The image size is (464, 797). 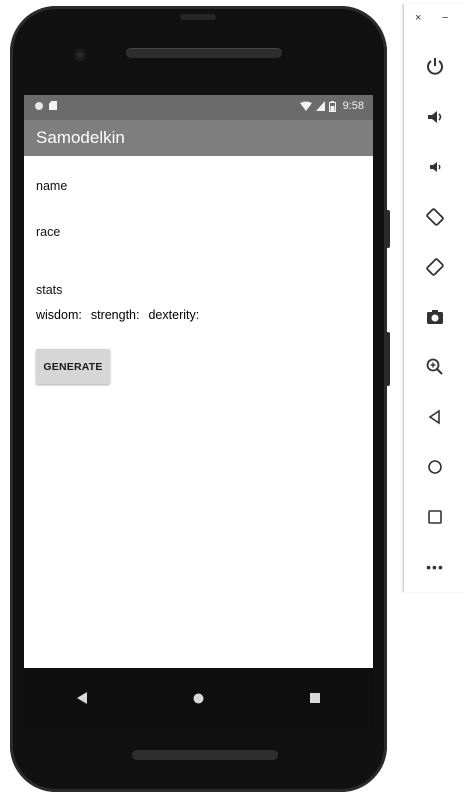 What do you see at coordinates (204, 53) in the screenshot?
I see `earpiece-speaker` at bounding box center [204, 53].